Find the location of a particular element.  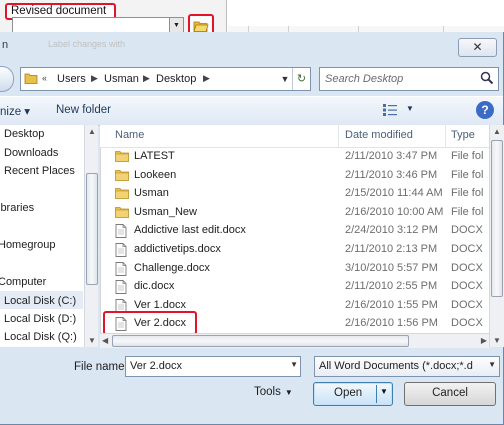

nav-item-computer: Computer is located at coordinates (23, 282).